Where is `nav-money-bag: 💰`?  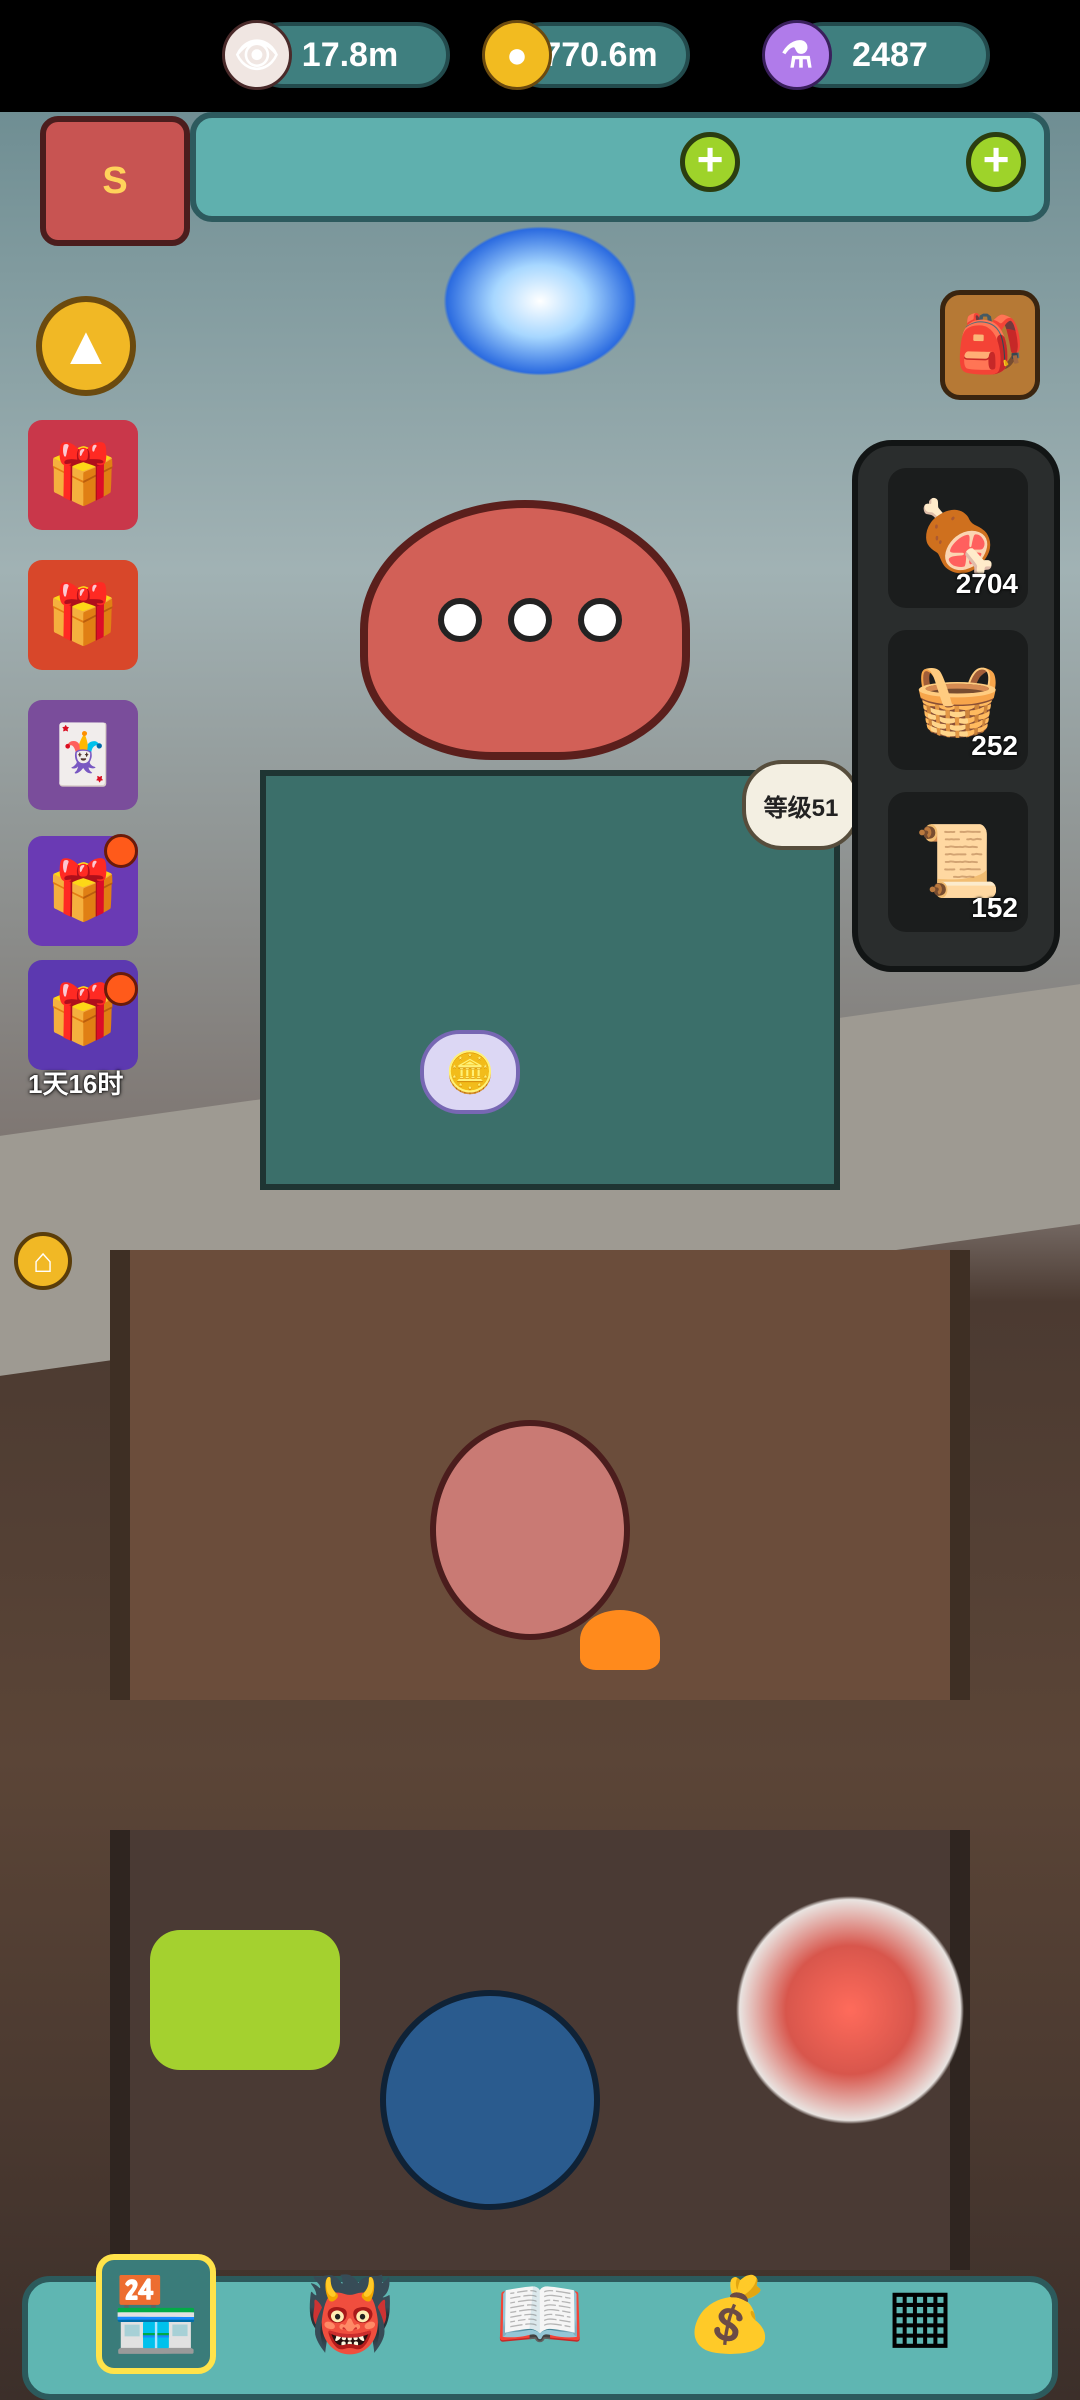
nav-money-bag: 💰 is located at coordinates (730, 2314).